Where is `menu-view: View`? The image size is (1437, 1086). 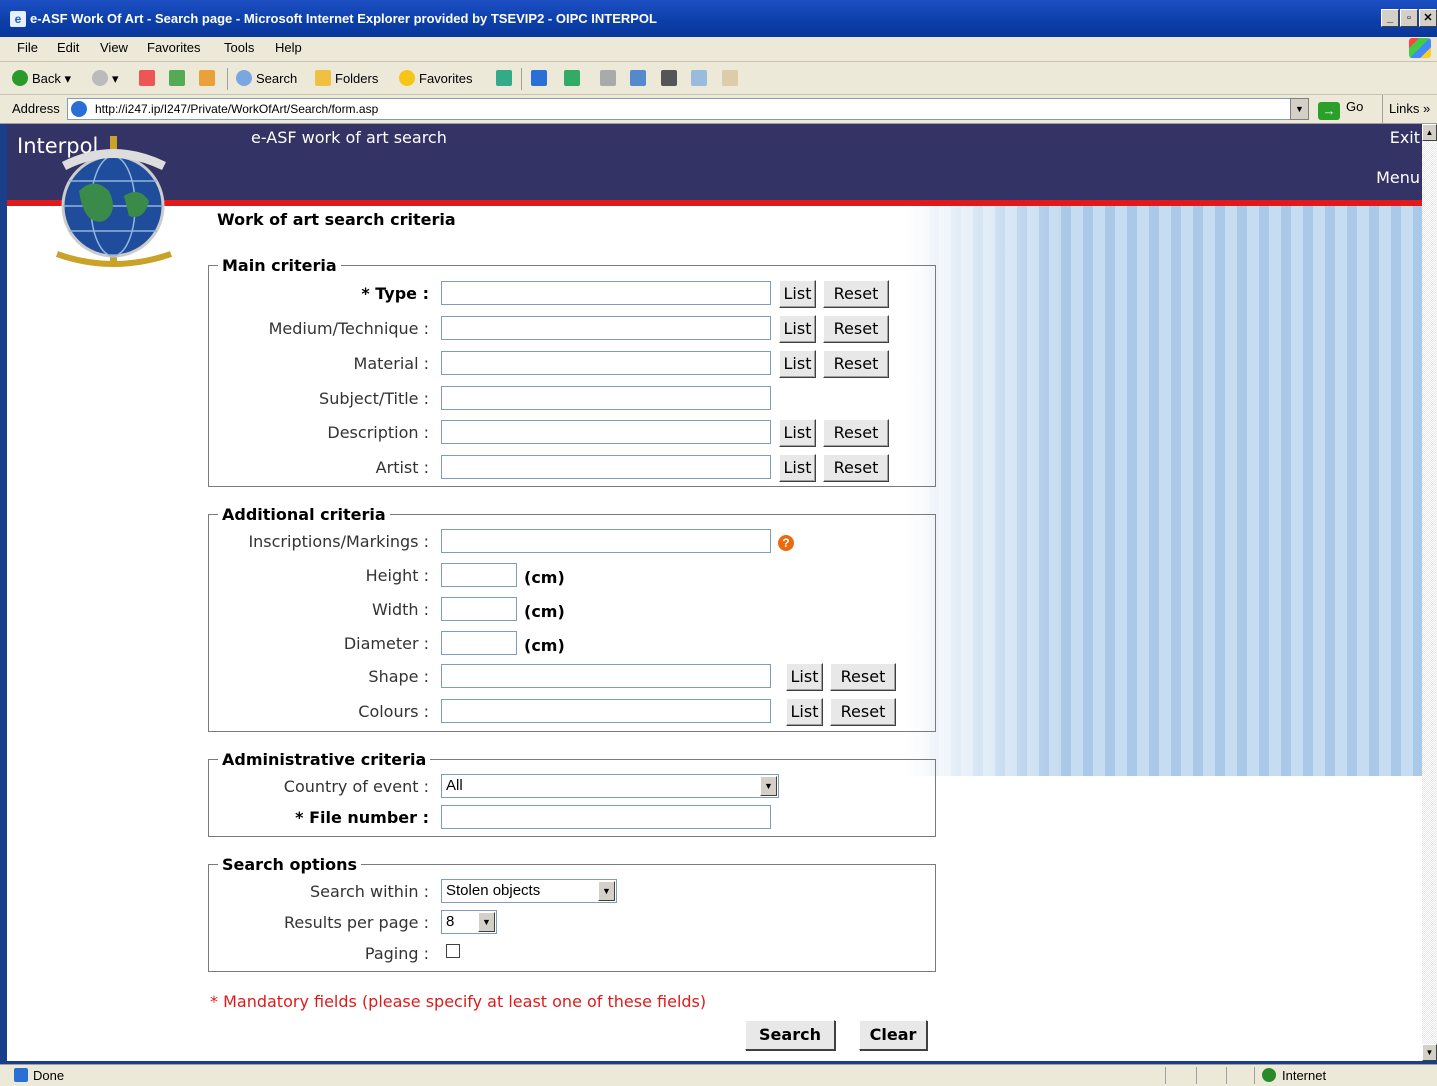
menu-view: View is located at coordinates (114, 47).